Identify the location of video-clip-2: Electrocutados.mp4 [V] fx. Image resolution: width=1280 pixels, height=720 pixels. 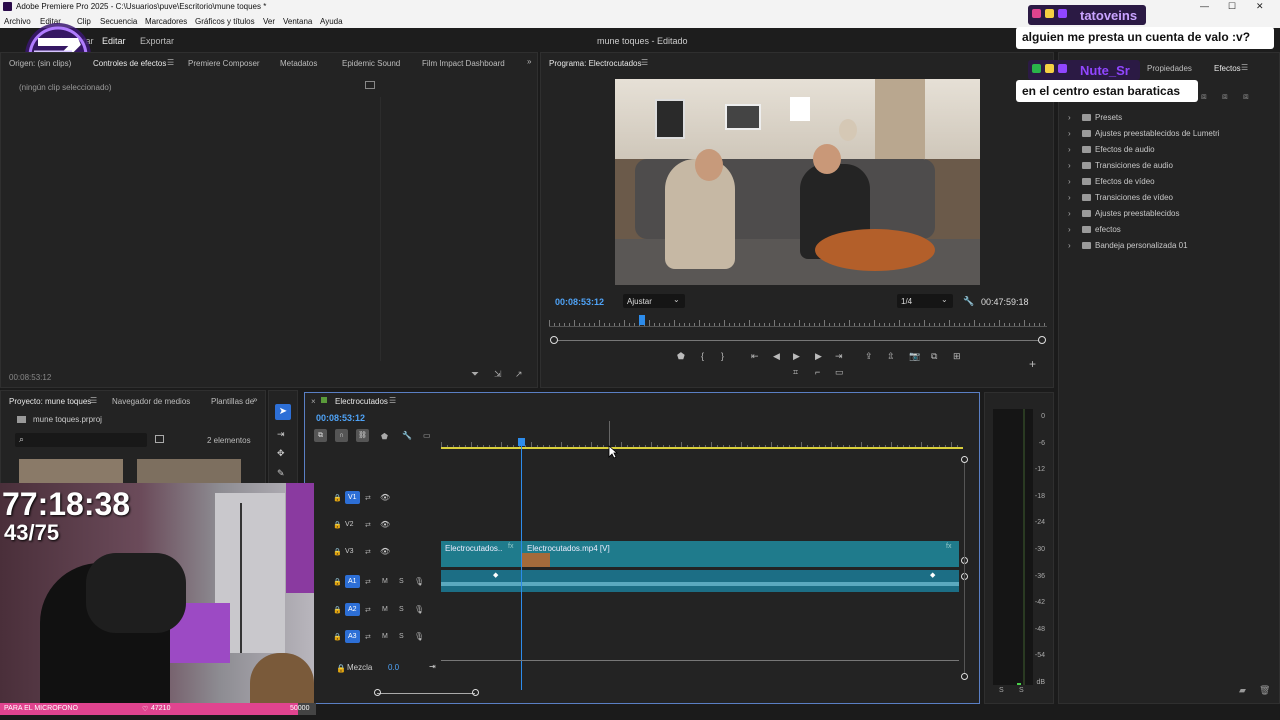
(740, 554).